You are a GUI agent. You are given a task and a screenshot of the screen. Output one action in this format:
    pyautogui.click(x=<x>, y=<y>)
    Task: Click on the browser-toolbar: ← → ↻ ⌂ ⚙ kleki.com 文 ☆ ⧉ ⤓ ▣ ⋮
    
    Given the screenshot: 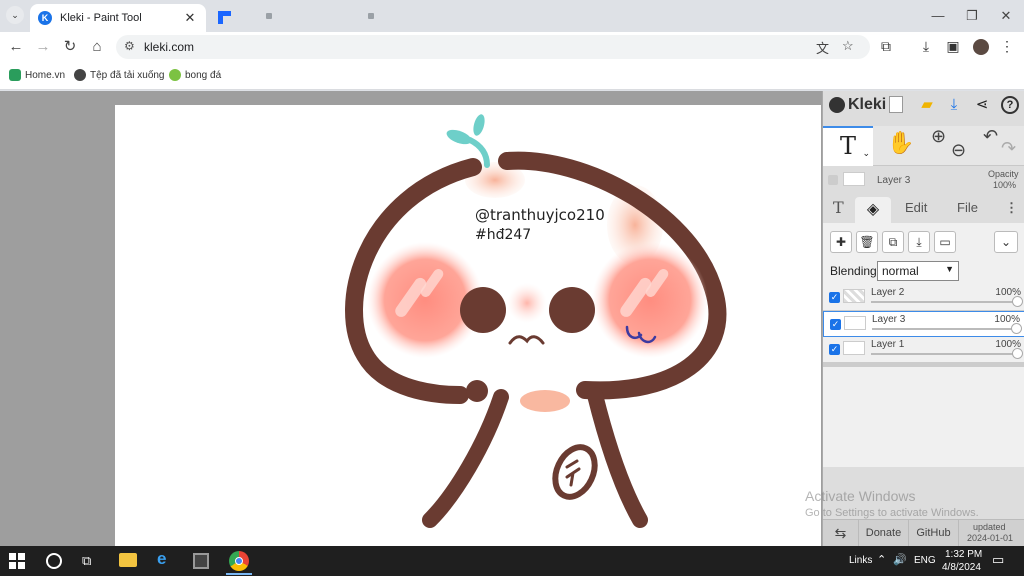 What is the action you would take?
    pyautogui.click(x=512, y=47)
    